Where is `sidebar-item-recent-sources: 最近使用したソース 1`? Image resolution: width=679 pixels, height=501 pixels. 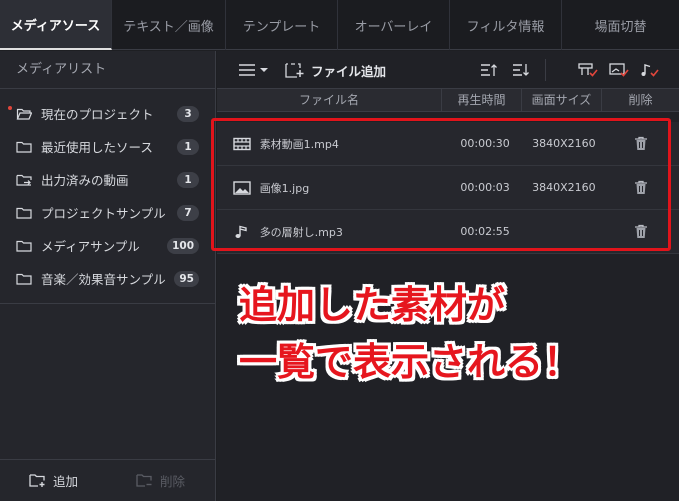
sidebar-item-recent-sources: 最近使用したソース 1 is located at coordinates (107, 146).